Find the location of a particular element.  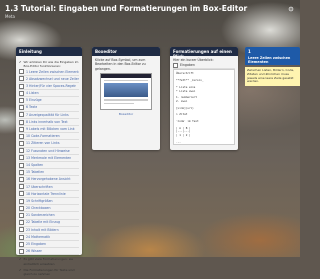

toc-item: 23 Inhalt mit Bildern is located at coordinates (49, 230).